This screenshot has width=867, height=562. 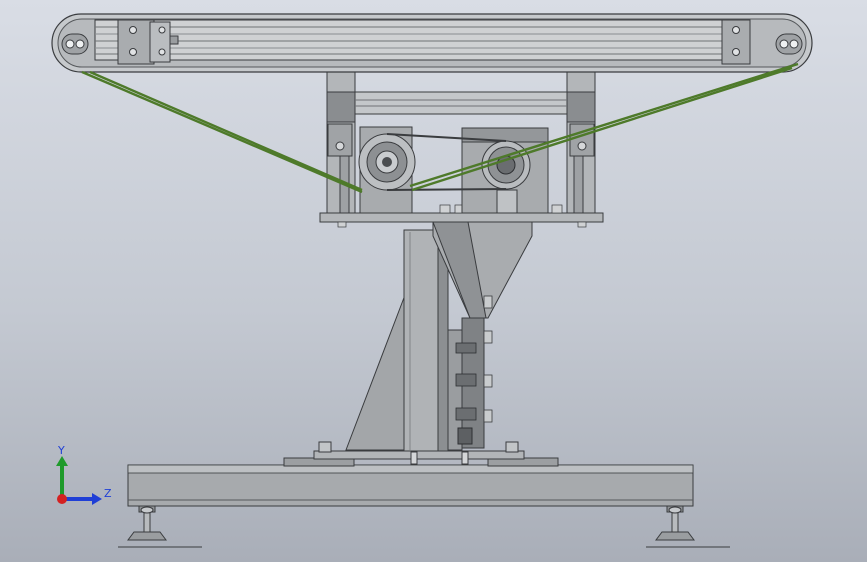 What do you see at coordinates (688, 526) in the screenshot?
I see `leveling-foot-right` at bounding box center [688, 526].